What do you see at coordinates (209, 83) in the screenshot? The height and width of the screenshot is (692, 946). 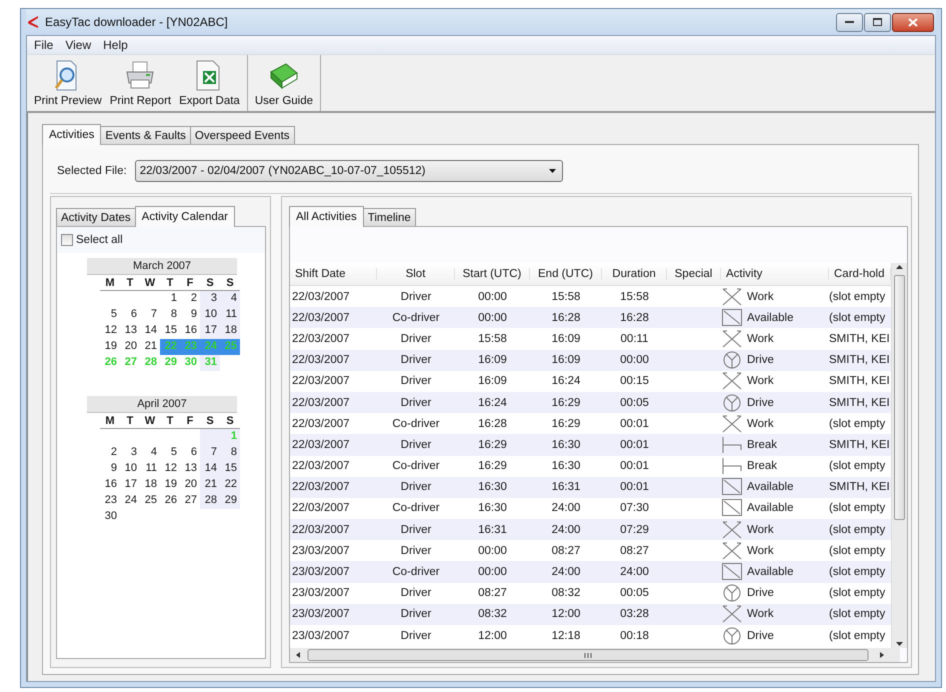 I see `spreadsheet-button: Export Data` at bounding box center [209, 83].